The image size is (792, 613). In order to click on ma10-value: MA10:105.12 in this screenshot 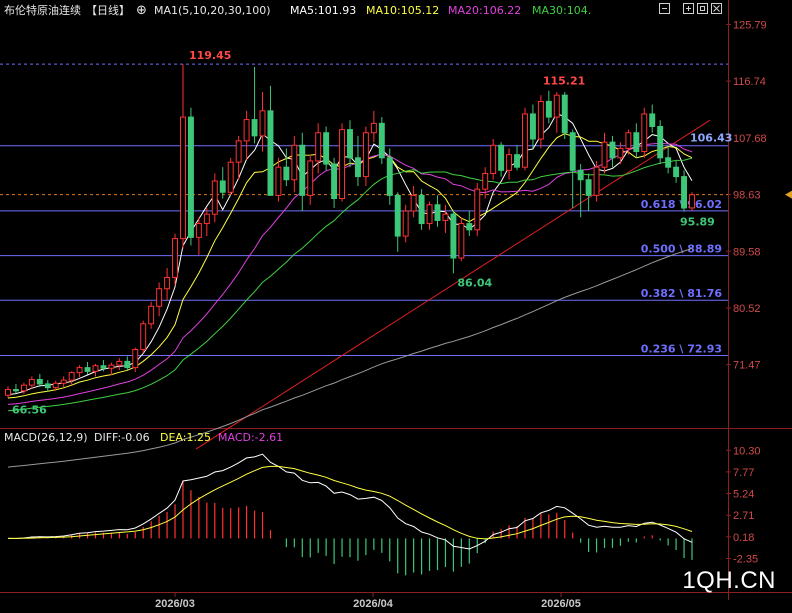, I will do `click(402, 10)`.